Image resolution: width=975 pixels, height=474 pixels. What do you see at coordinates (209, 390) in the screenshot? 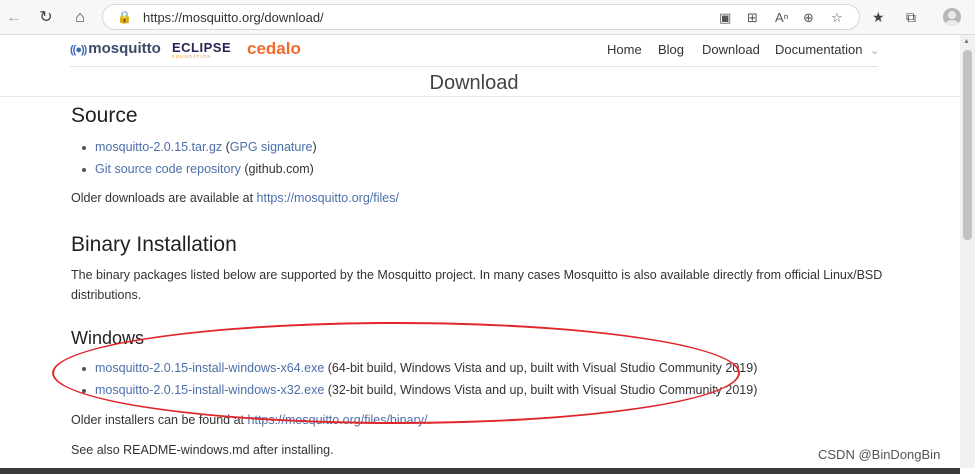
I see `windows-x32-installer-link: mosquitto-2.0.15-install-windows-x32.exe` at bounding box center [209, 390].